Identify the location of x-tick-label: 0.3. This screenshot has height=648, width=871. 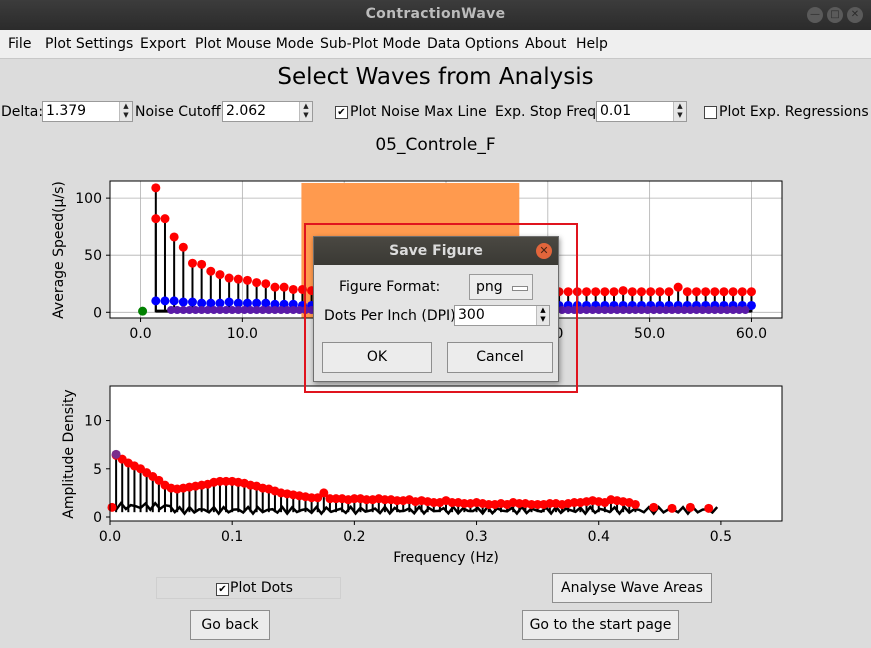
(476, 537).